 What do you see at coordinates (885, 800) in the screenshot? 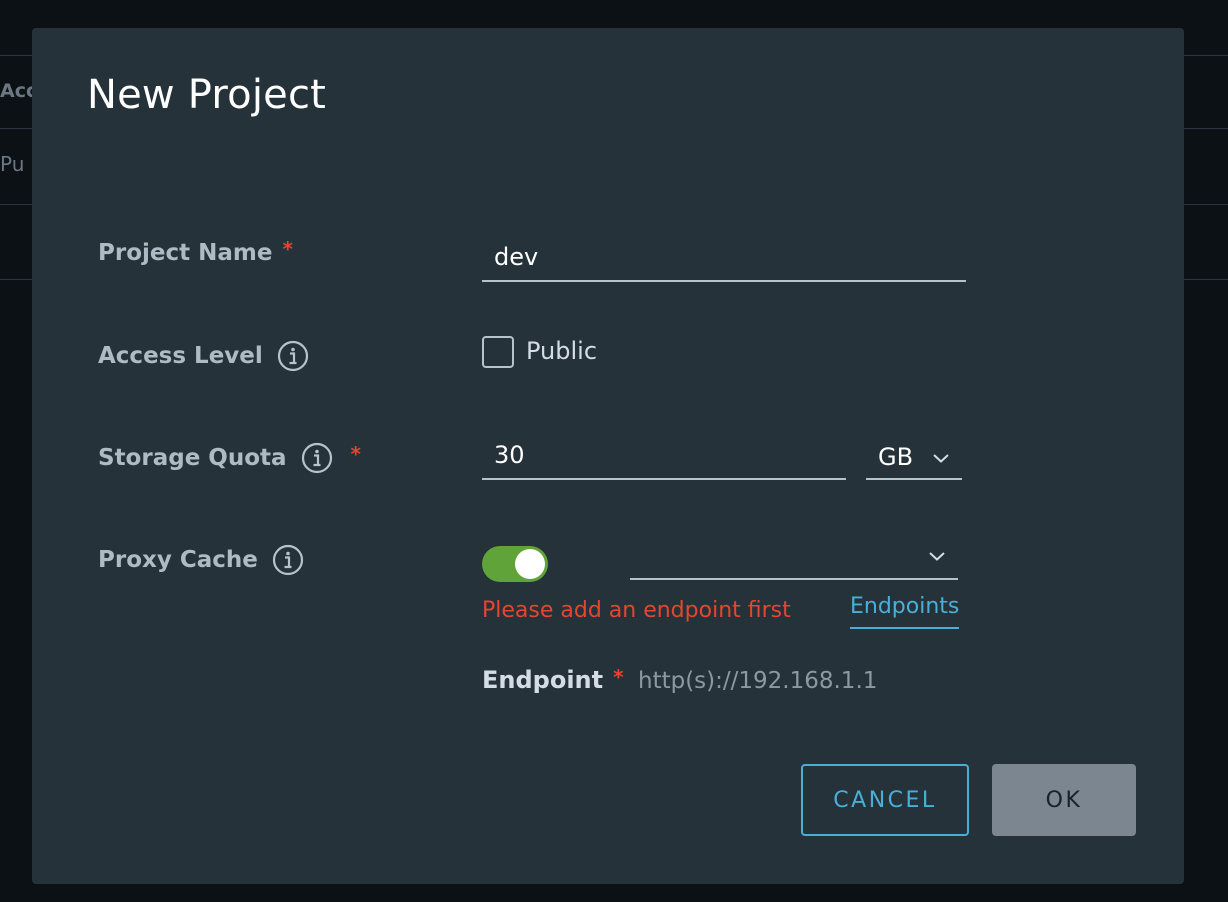
I see `cancel-button: CANCEL` at bounding box center [885, 800].